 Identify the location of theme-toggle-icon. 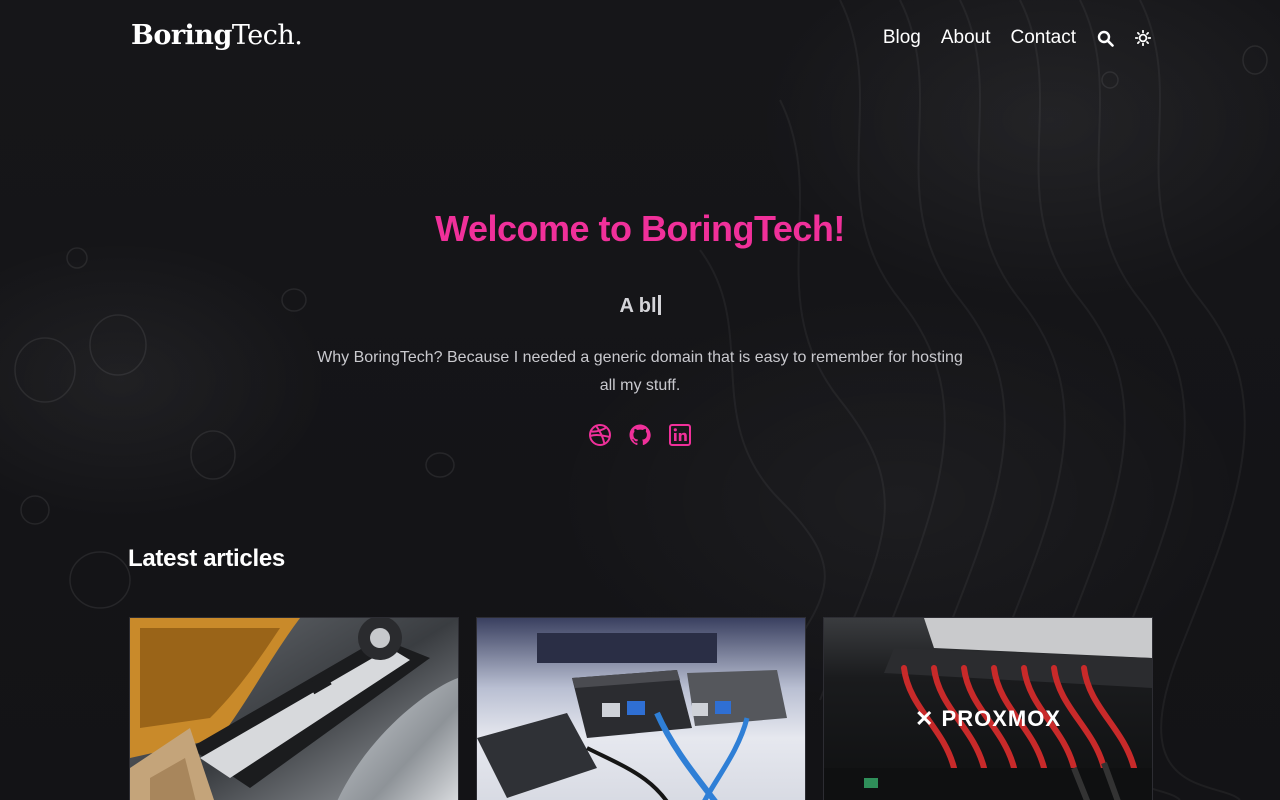
(1143, 38).